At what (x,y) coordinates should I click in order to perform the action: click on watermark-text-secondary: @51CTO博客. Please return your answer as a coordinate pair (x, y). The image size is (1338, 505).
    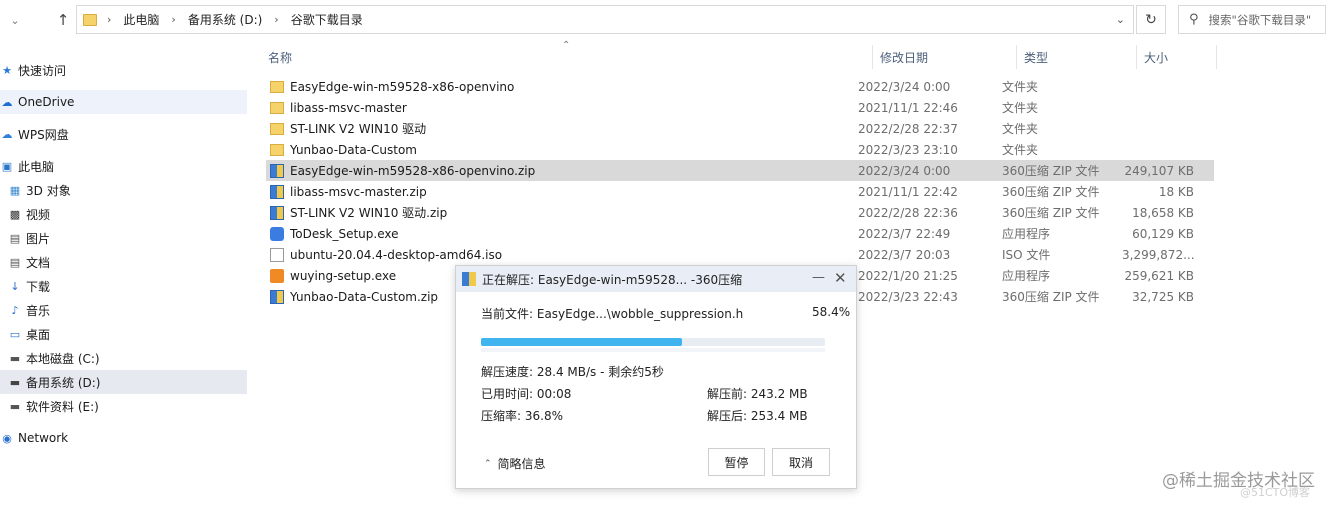
    Looking at the image, I should click on (1275, 492).